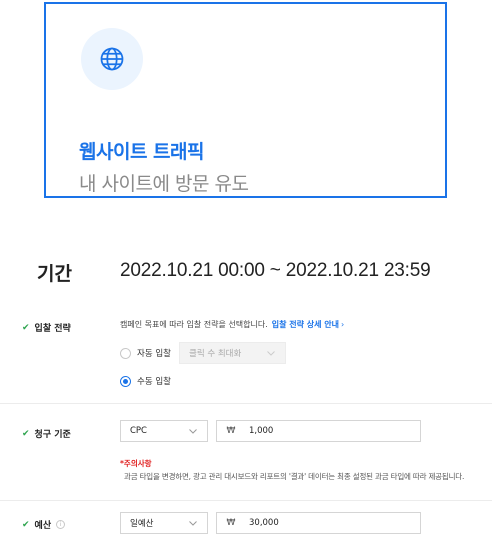  I want to click on billing-label: 청구 기준, so click(52, 435).